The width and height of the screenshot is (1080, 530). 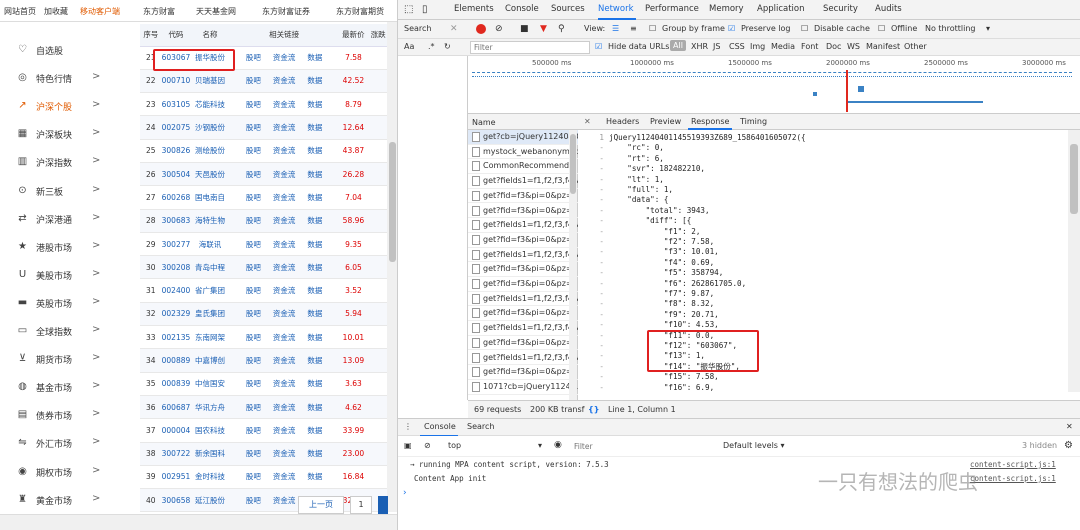 I want to click on close-search-icon: ✕, so click(x=454, y=29).